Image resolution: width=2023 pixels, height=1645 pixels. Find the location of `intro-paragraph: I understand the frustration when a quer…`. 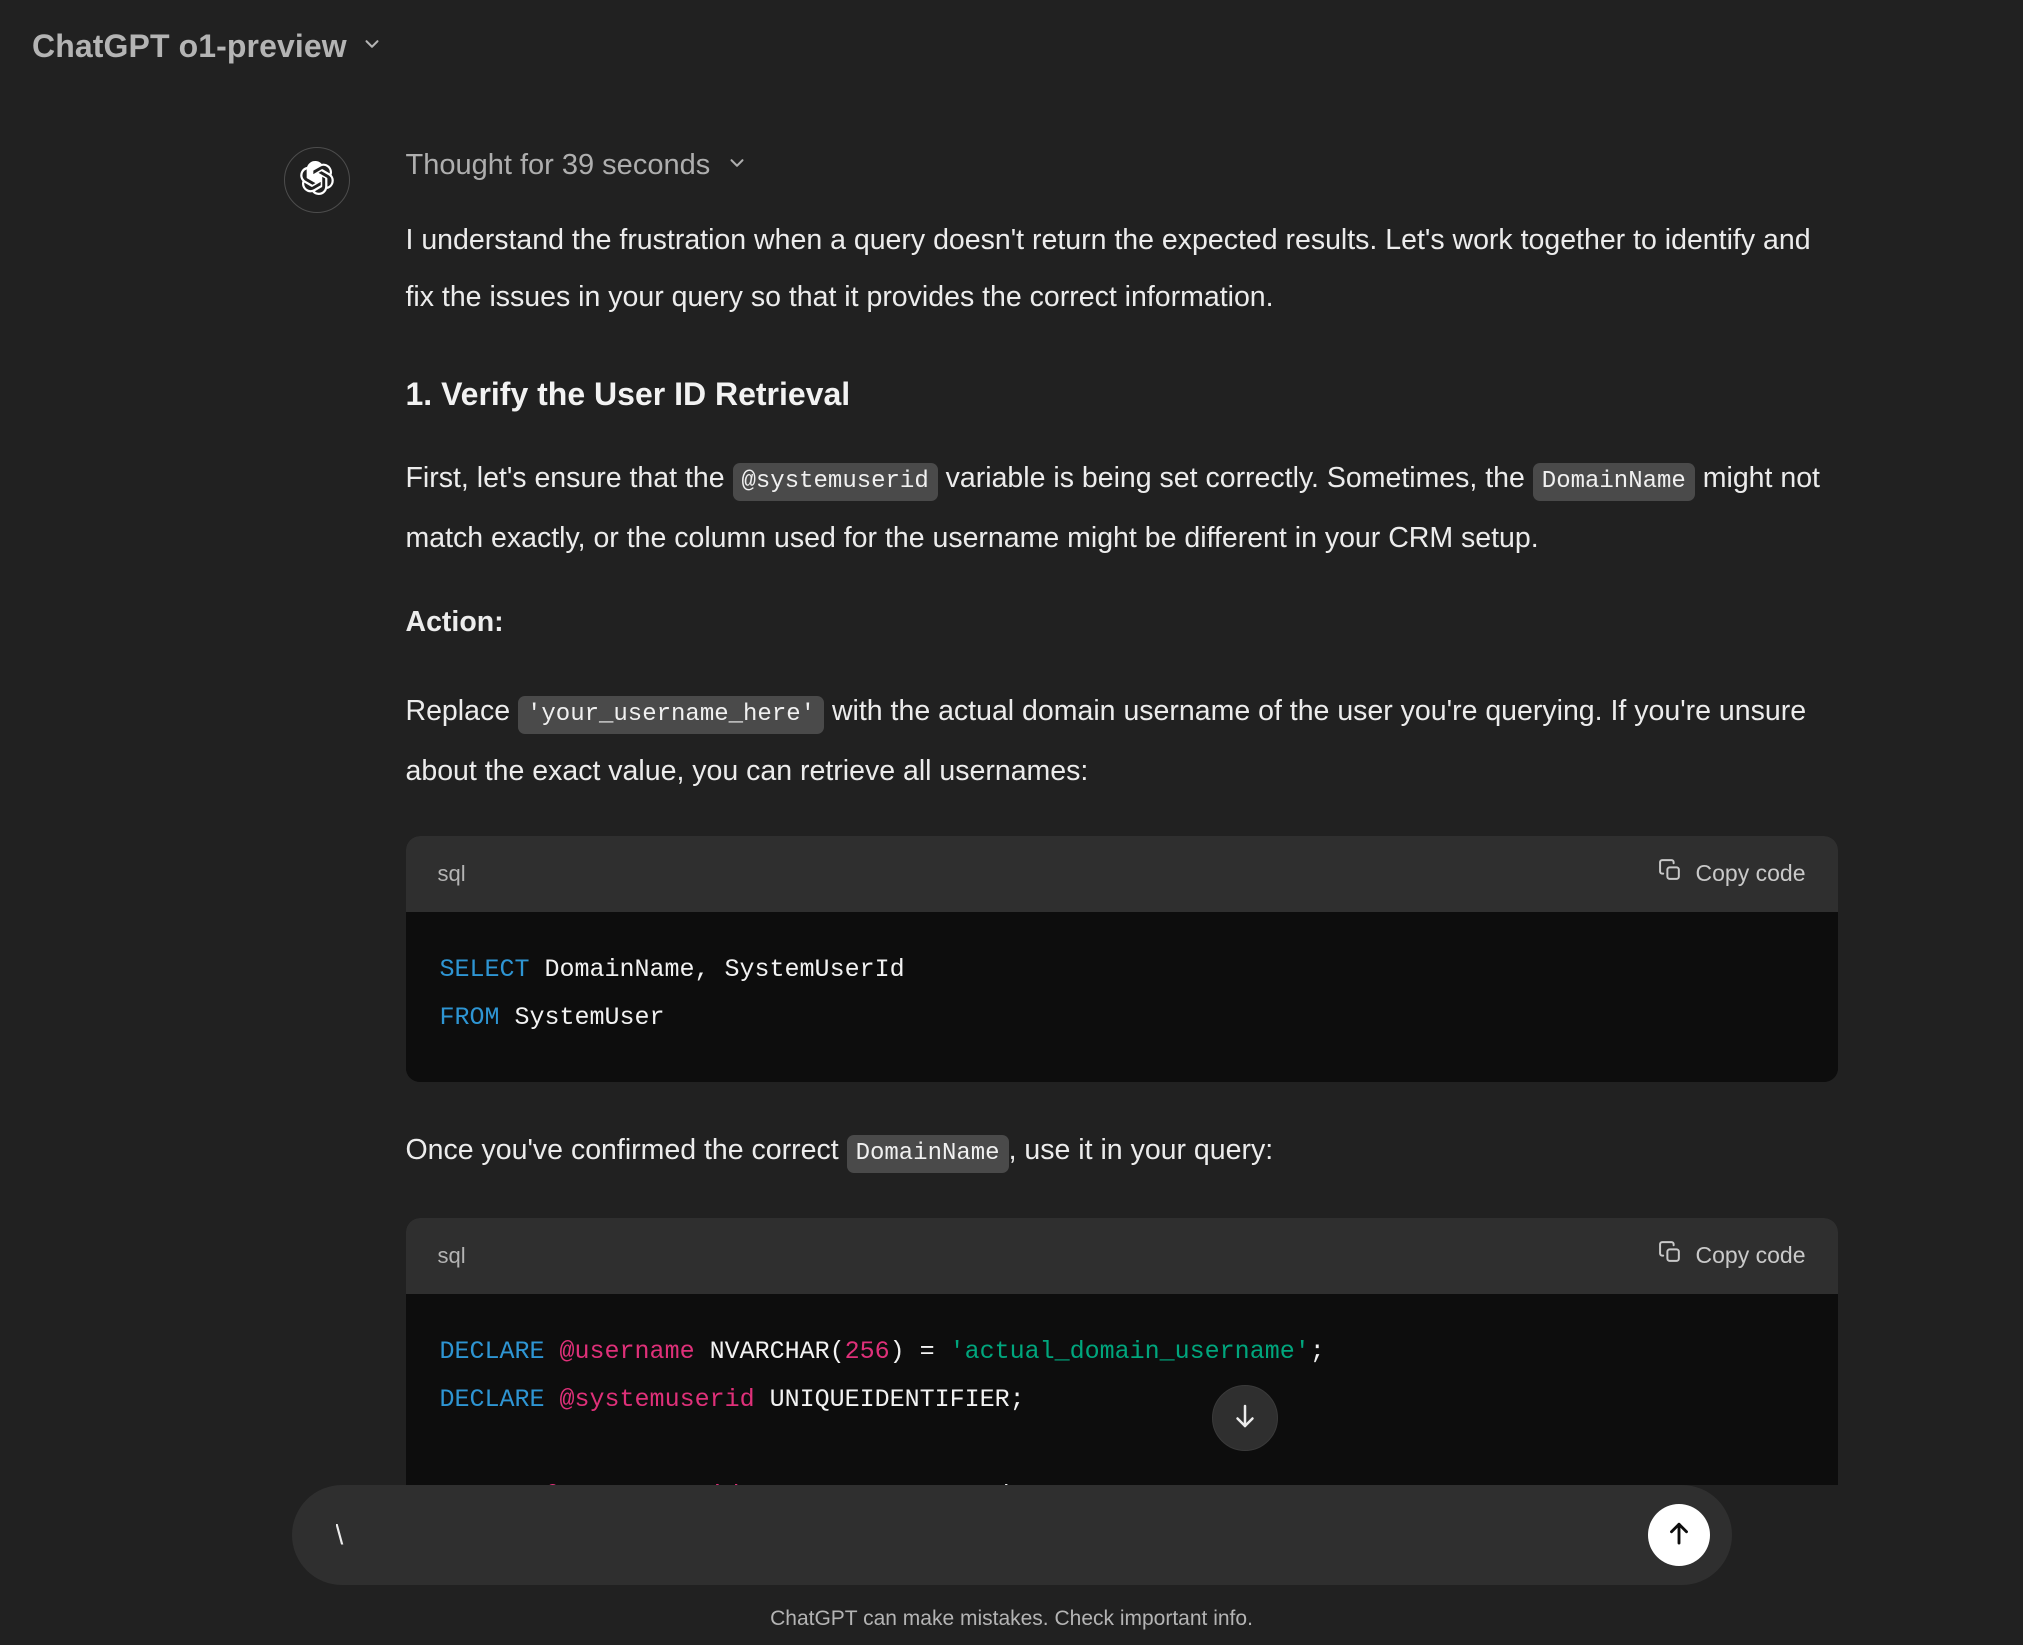

intro-paragraph: I understand the frustration when a quer… is located at coordinates (1108, 268).